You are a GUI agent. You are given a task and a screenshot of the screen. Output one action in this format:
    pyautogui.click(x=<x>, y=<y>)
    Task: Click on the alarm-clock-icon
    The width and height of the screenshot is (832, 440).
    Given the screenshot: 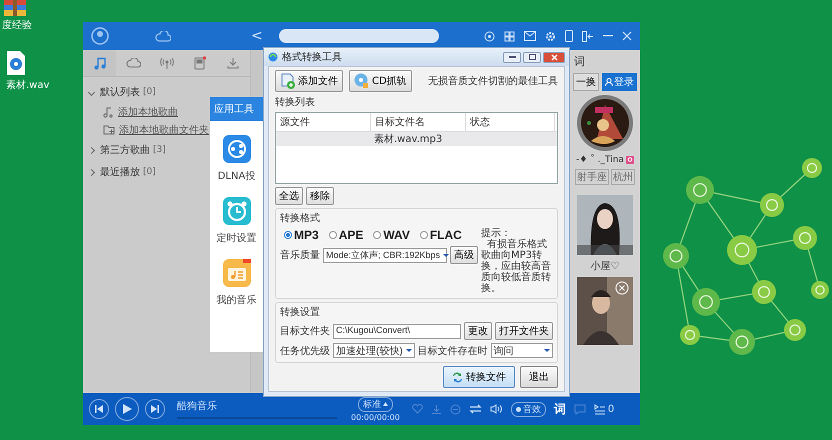 What is the action you would take?
    pyautogui.click(x=236, y=211)
    